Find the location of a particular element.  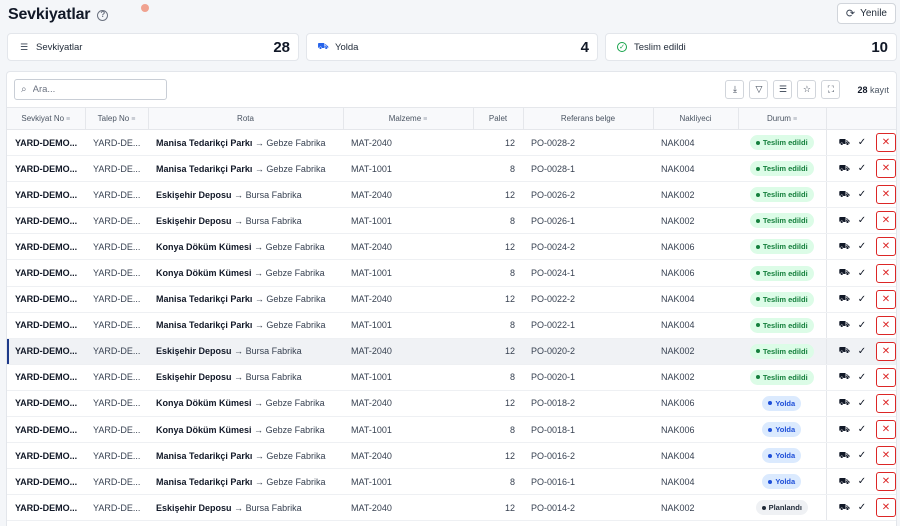

col-header-material: Malzeme ≡ is located at coordinates (408, 118).